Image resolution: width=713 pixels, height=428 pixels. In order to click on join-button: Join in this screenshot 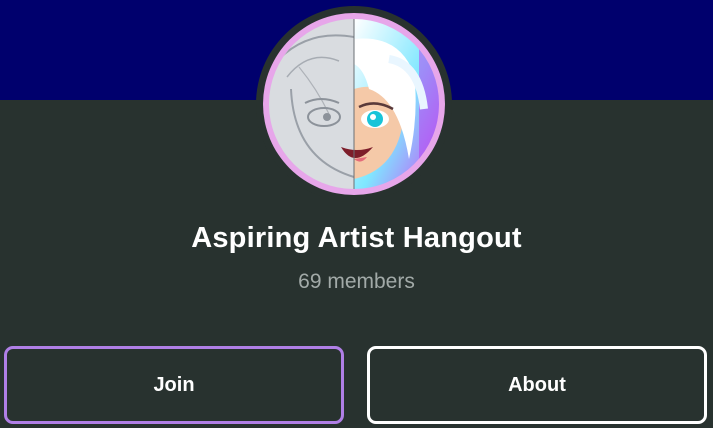, I will do `click(174, 385)`.